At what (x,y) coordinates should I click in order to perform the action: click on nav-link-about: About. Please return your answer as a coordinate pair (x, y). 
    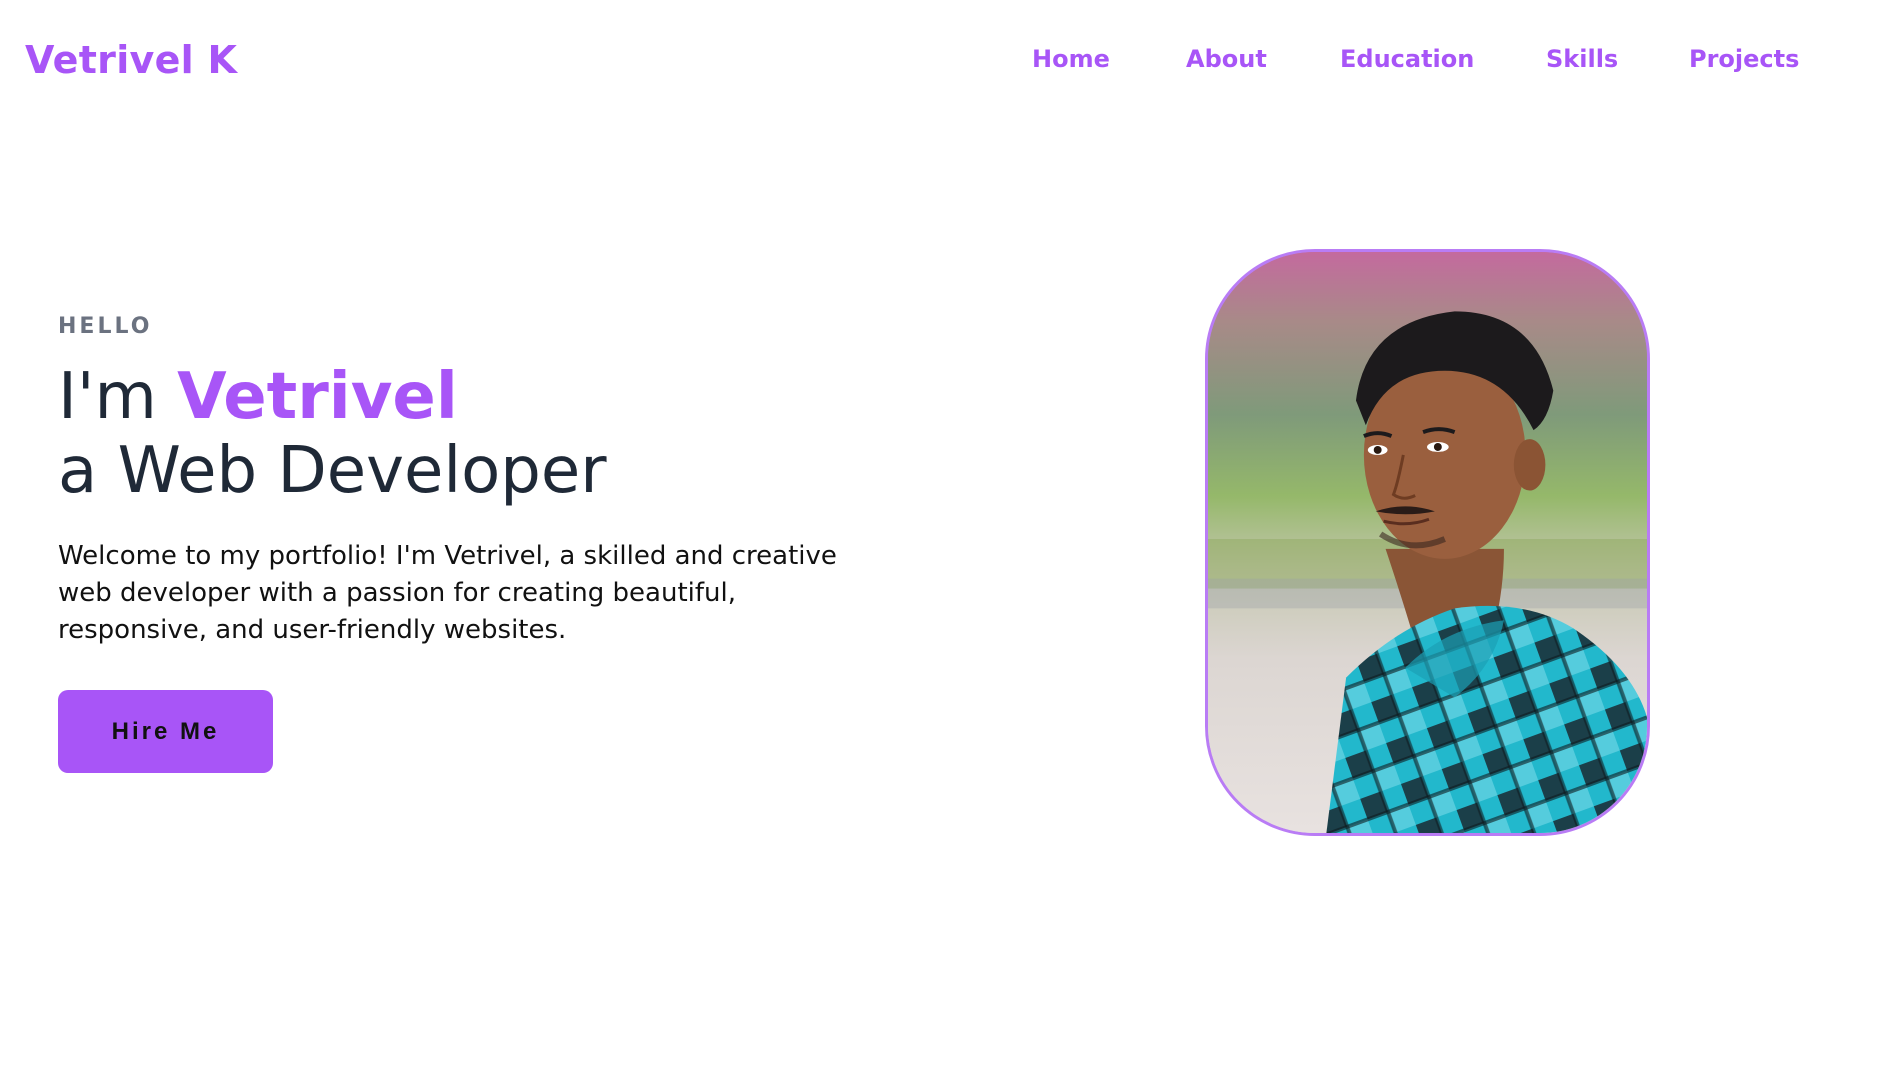
    Looking at the image, I should click on (1226, 59).